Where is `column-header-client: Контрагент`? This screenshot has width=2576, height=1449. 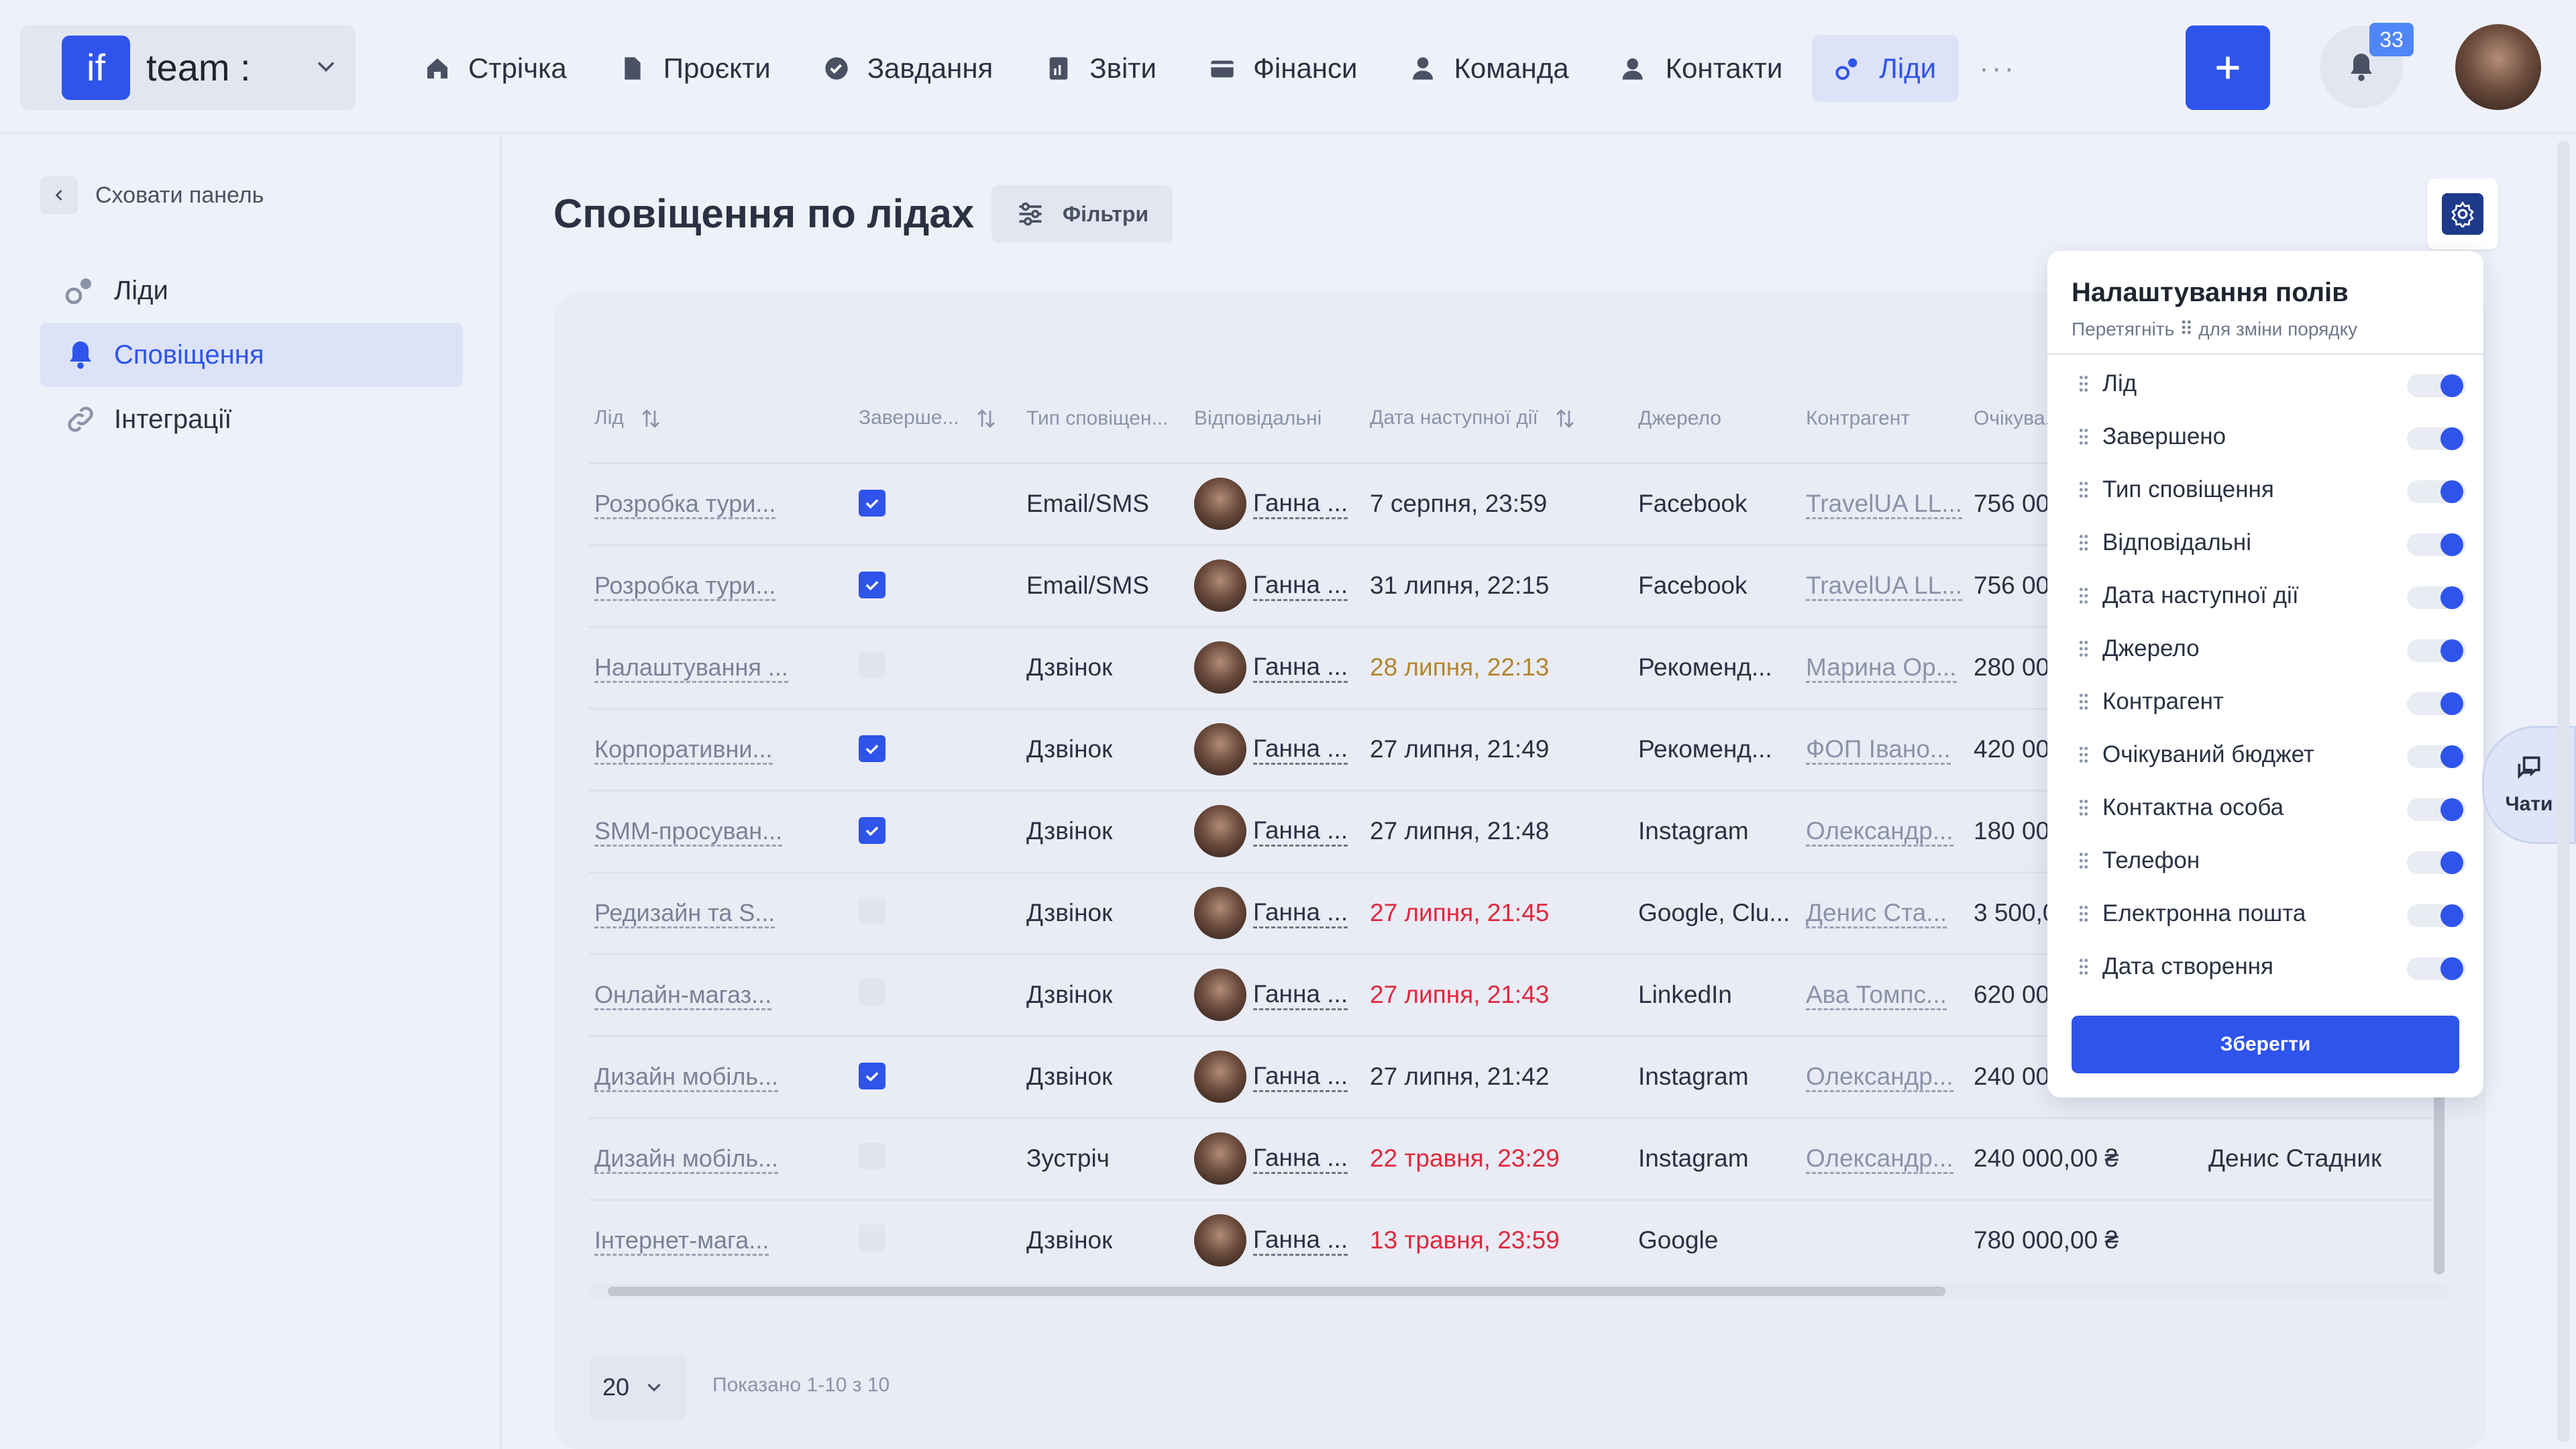
column-header-client: Контрагент is located at coordinates (1884, 420).